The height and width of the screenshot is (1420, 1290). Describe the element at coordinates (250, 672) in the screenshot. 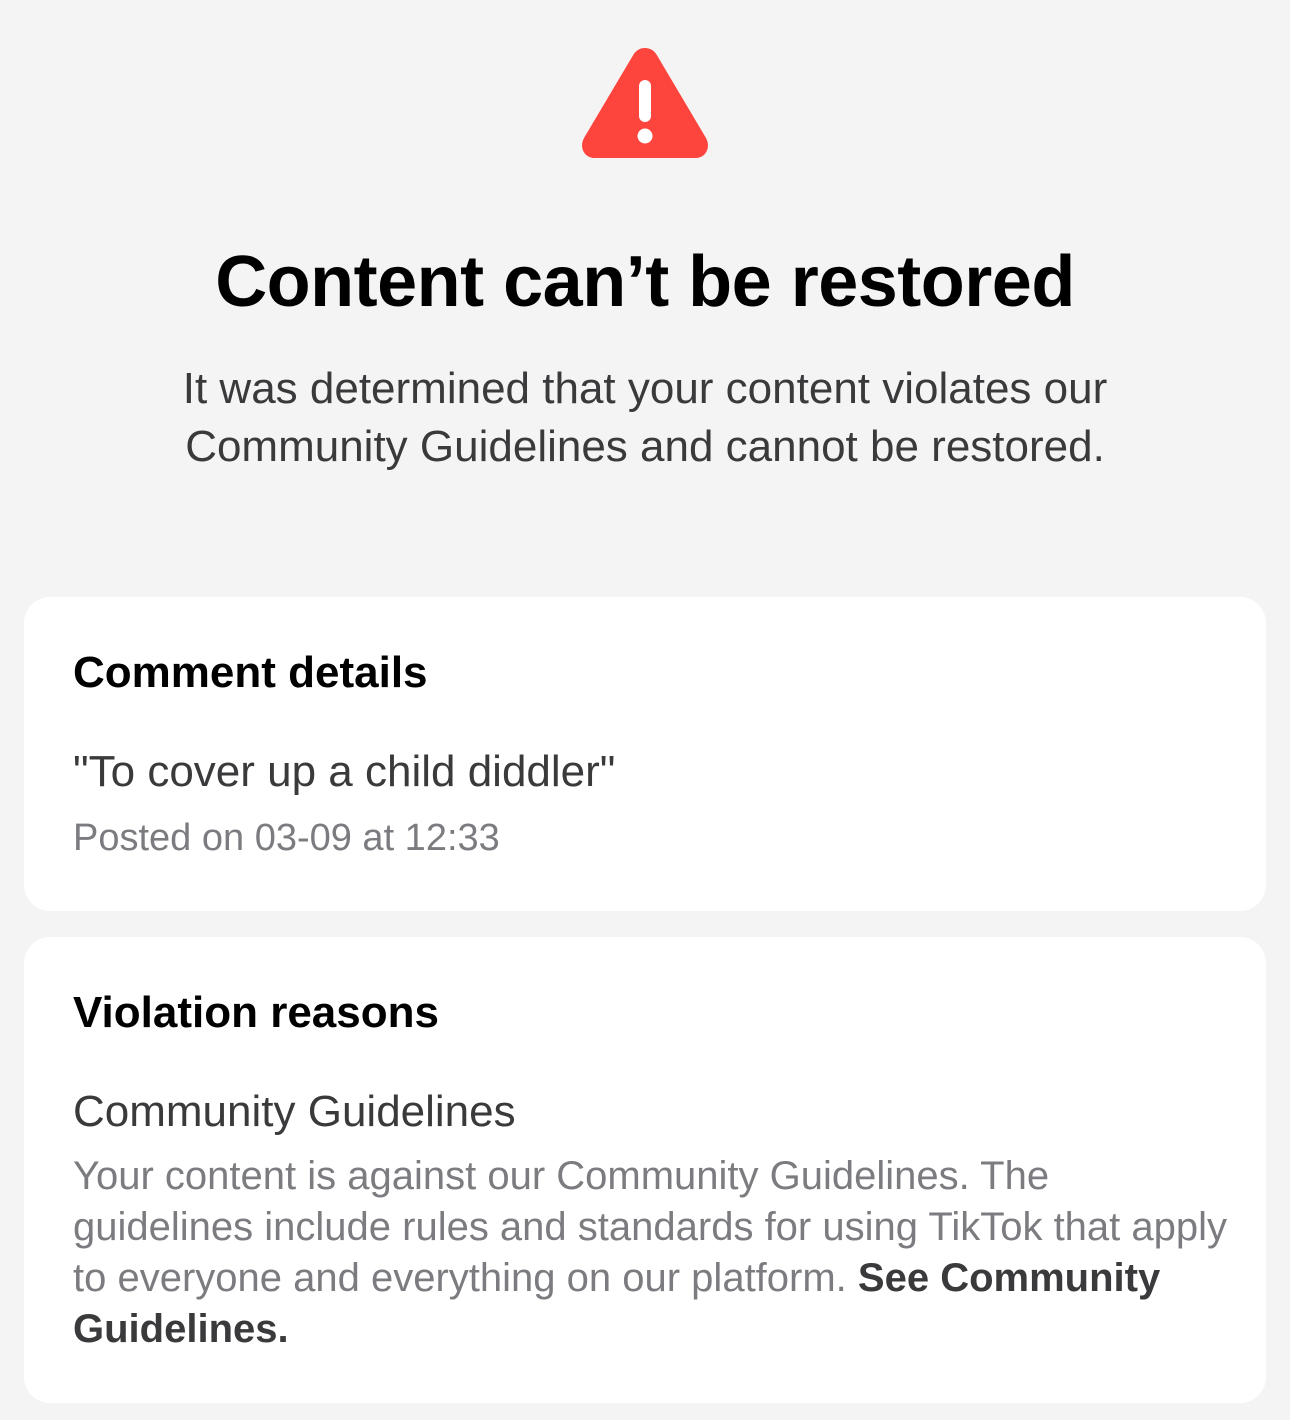

I see `comment-details-title: Comment details` at that location.